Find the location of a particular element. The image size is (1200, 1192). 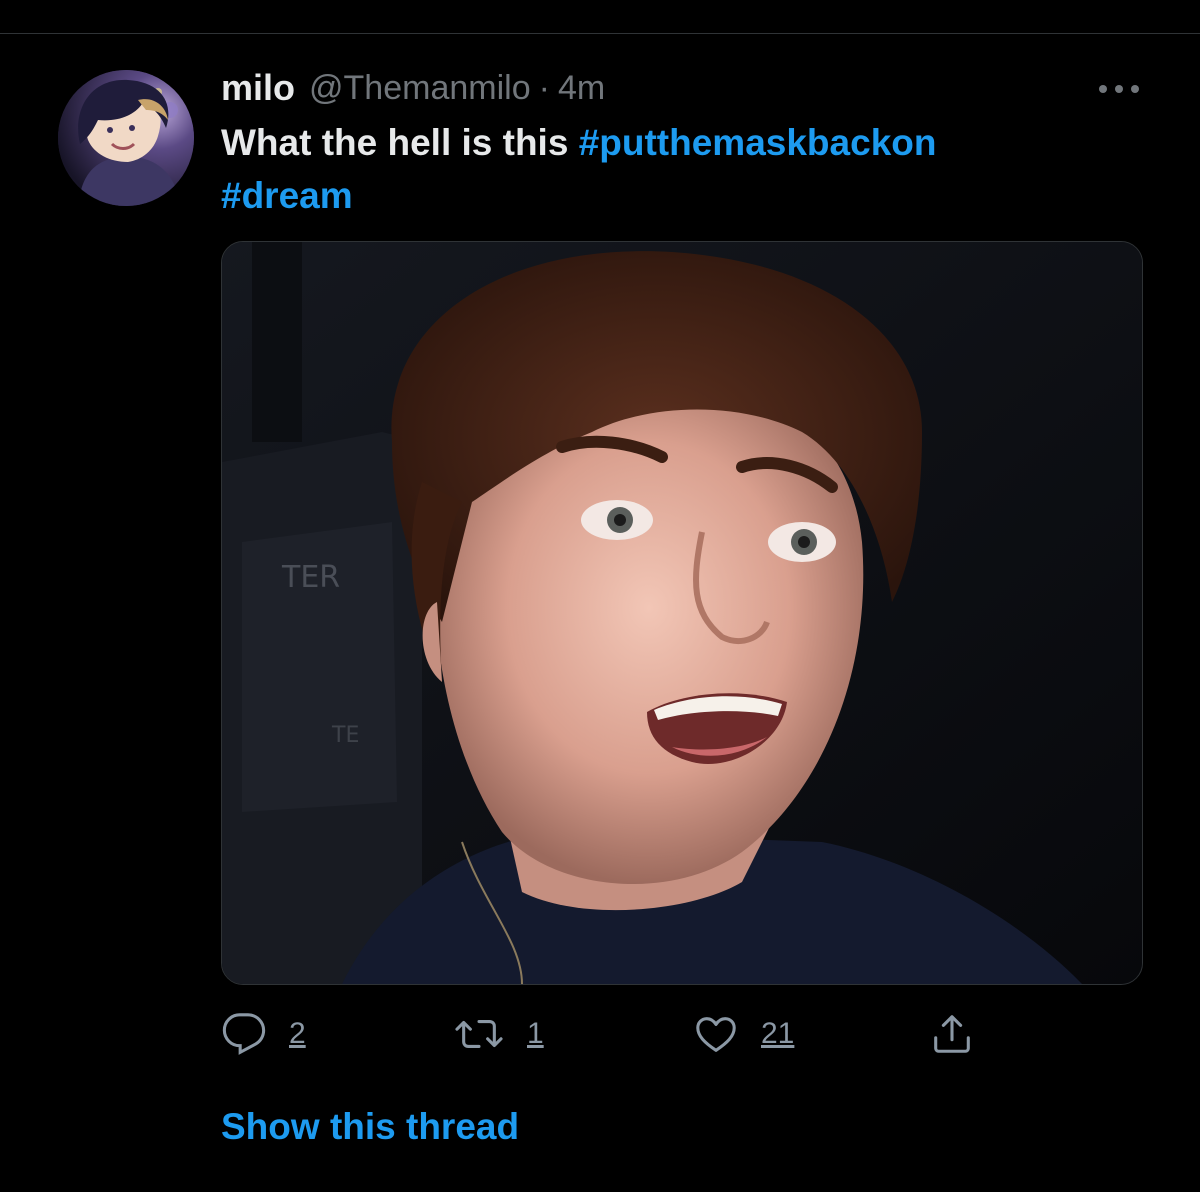

show-thread-link: Show this thread is located at coordinates (370, 1127).